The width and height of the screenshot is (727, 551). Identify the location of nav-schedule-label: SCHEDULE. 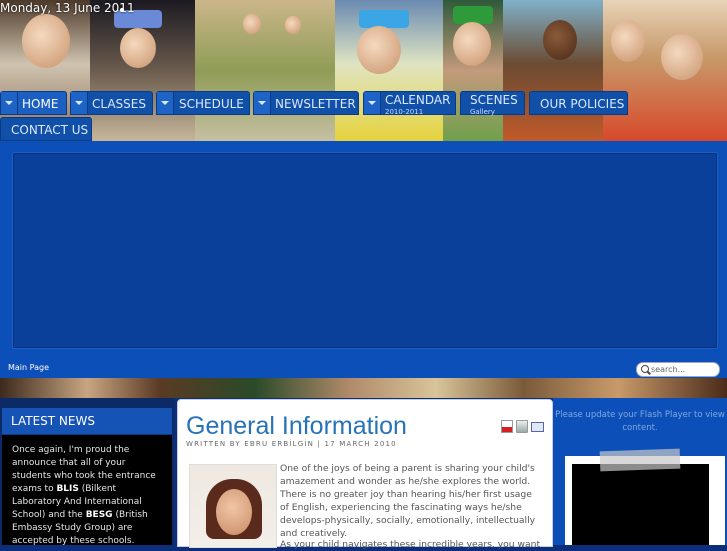
(211, 104).